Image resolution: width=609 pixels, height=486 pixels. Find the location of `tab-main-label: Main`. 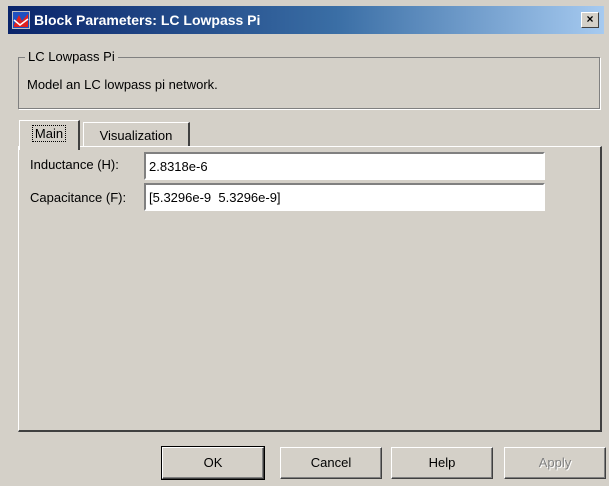

tab-main-label: Main is located at coordinates (49, 133).